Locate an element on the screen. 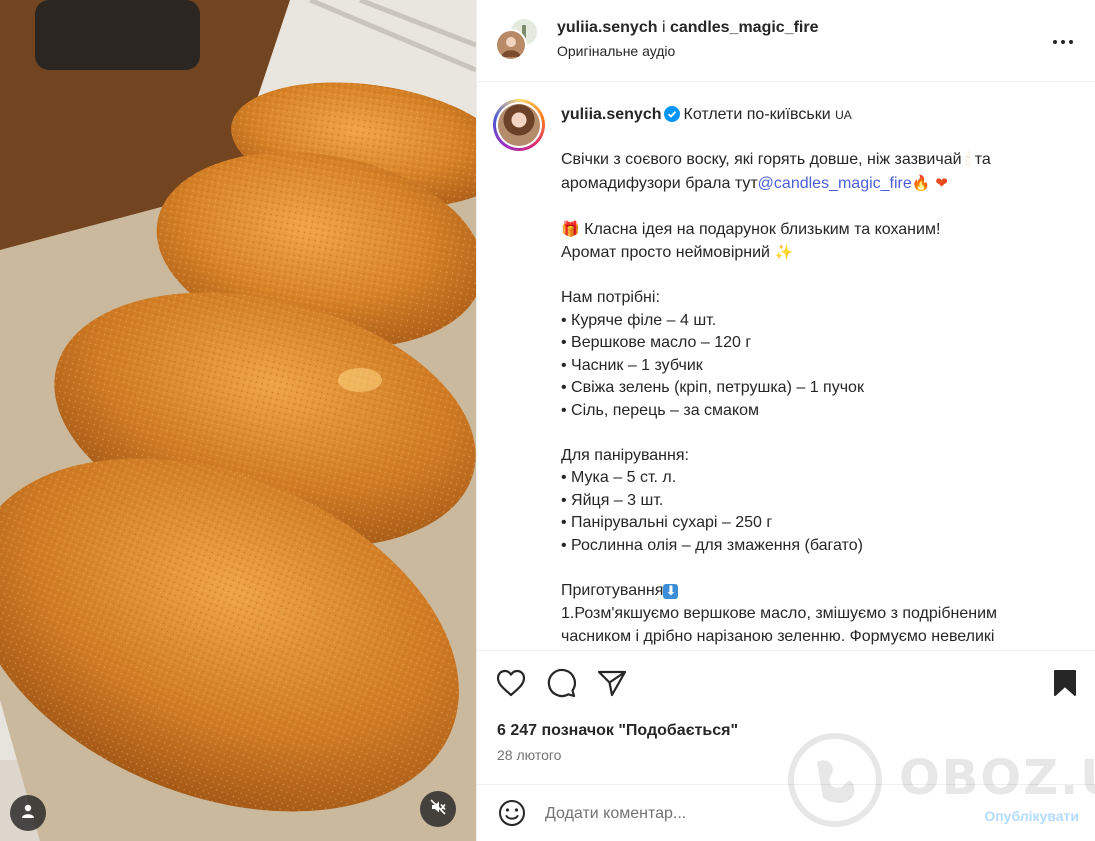  authors-conjunction: і is located at coordinates (663, 27).